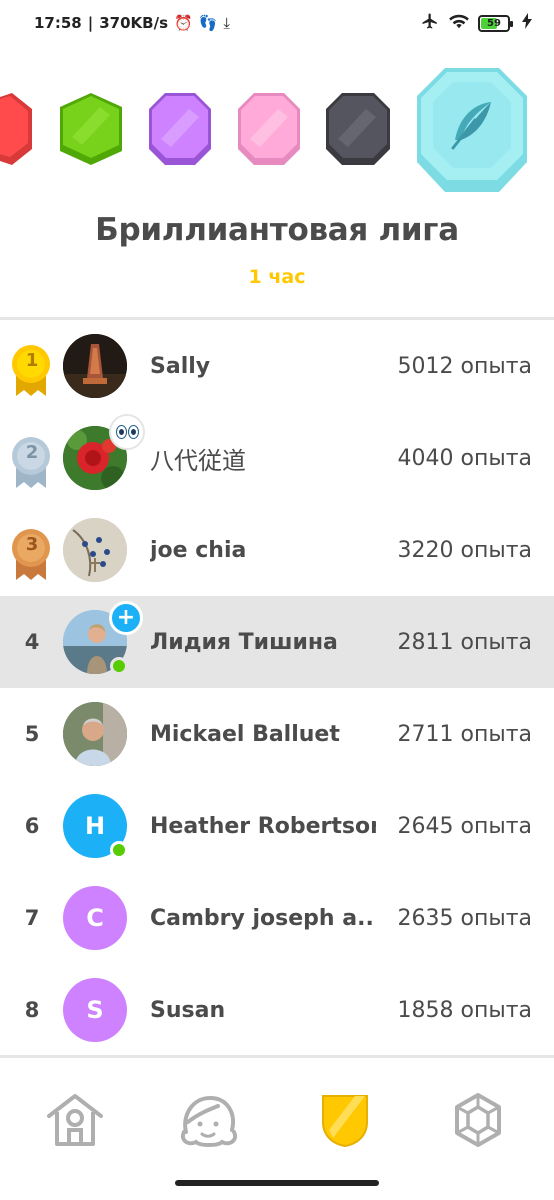  Describe the element at coordinates (32, 642) in the screenshot. I see `rank-number: 4` at that location.